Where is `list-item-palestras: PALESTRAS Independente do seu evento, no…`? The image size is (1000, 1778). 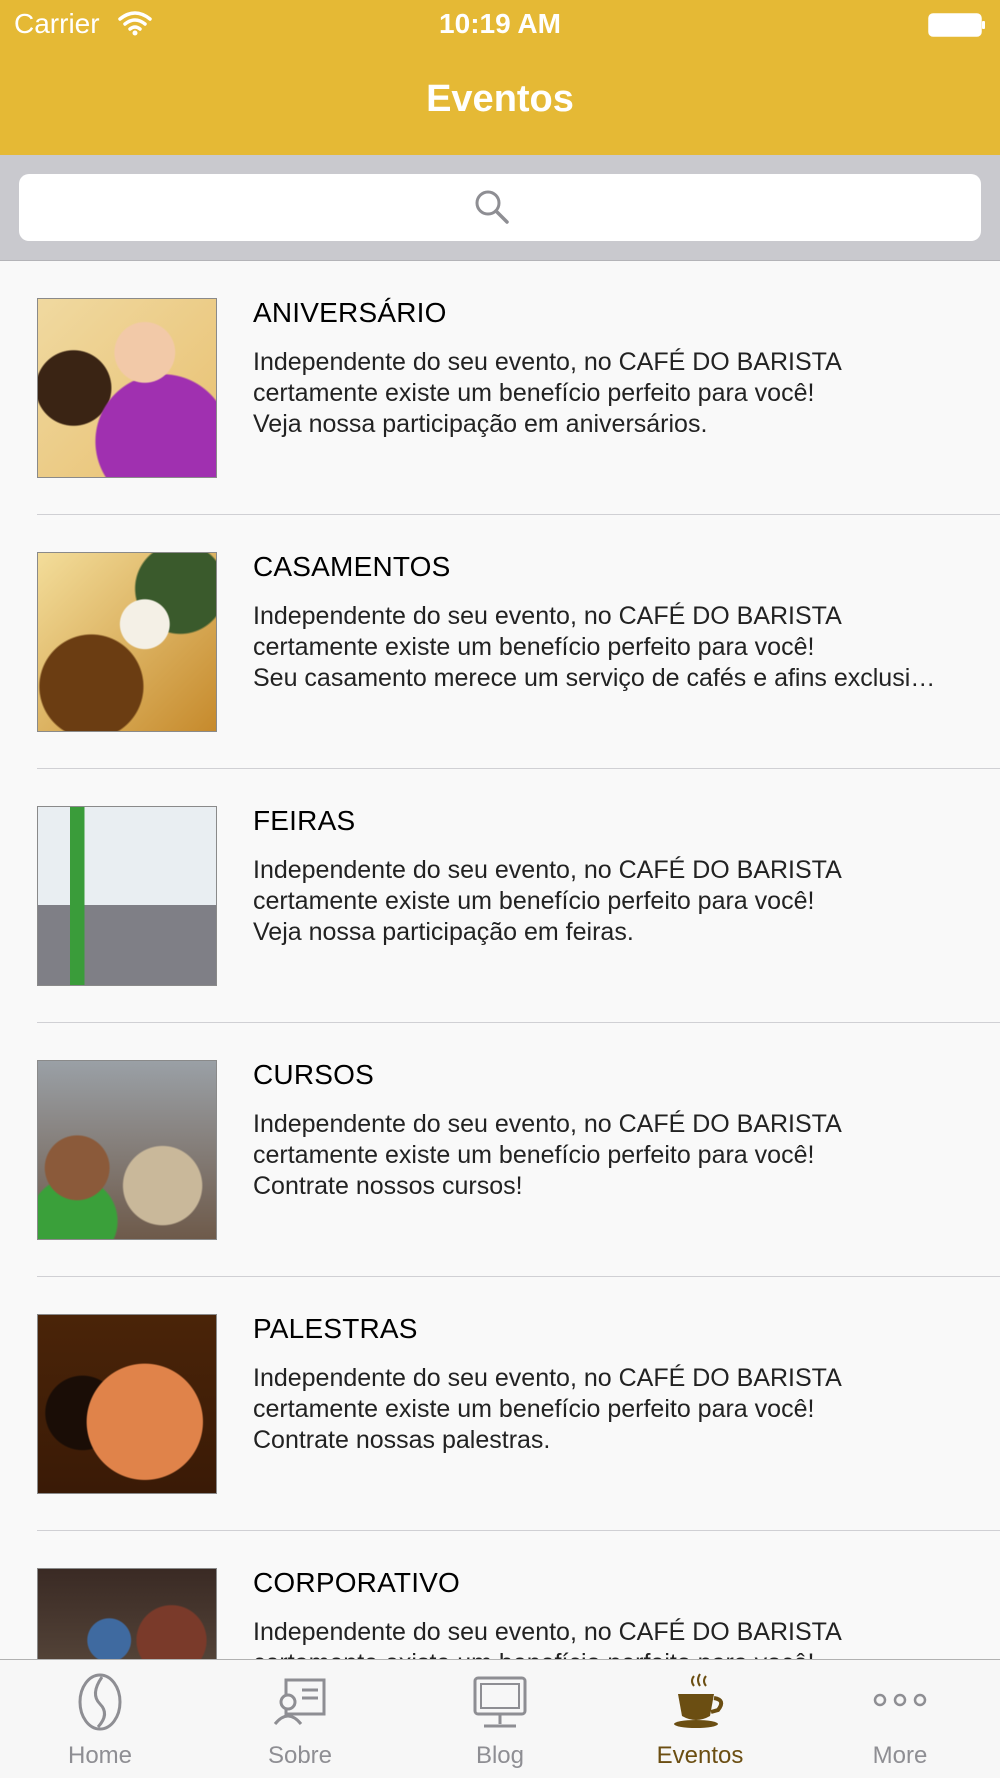
list-item-palestras: PALESTRAS Independente do seu evento, no… is located at coordinates (500, 1404).